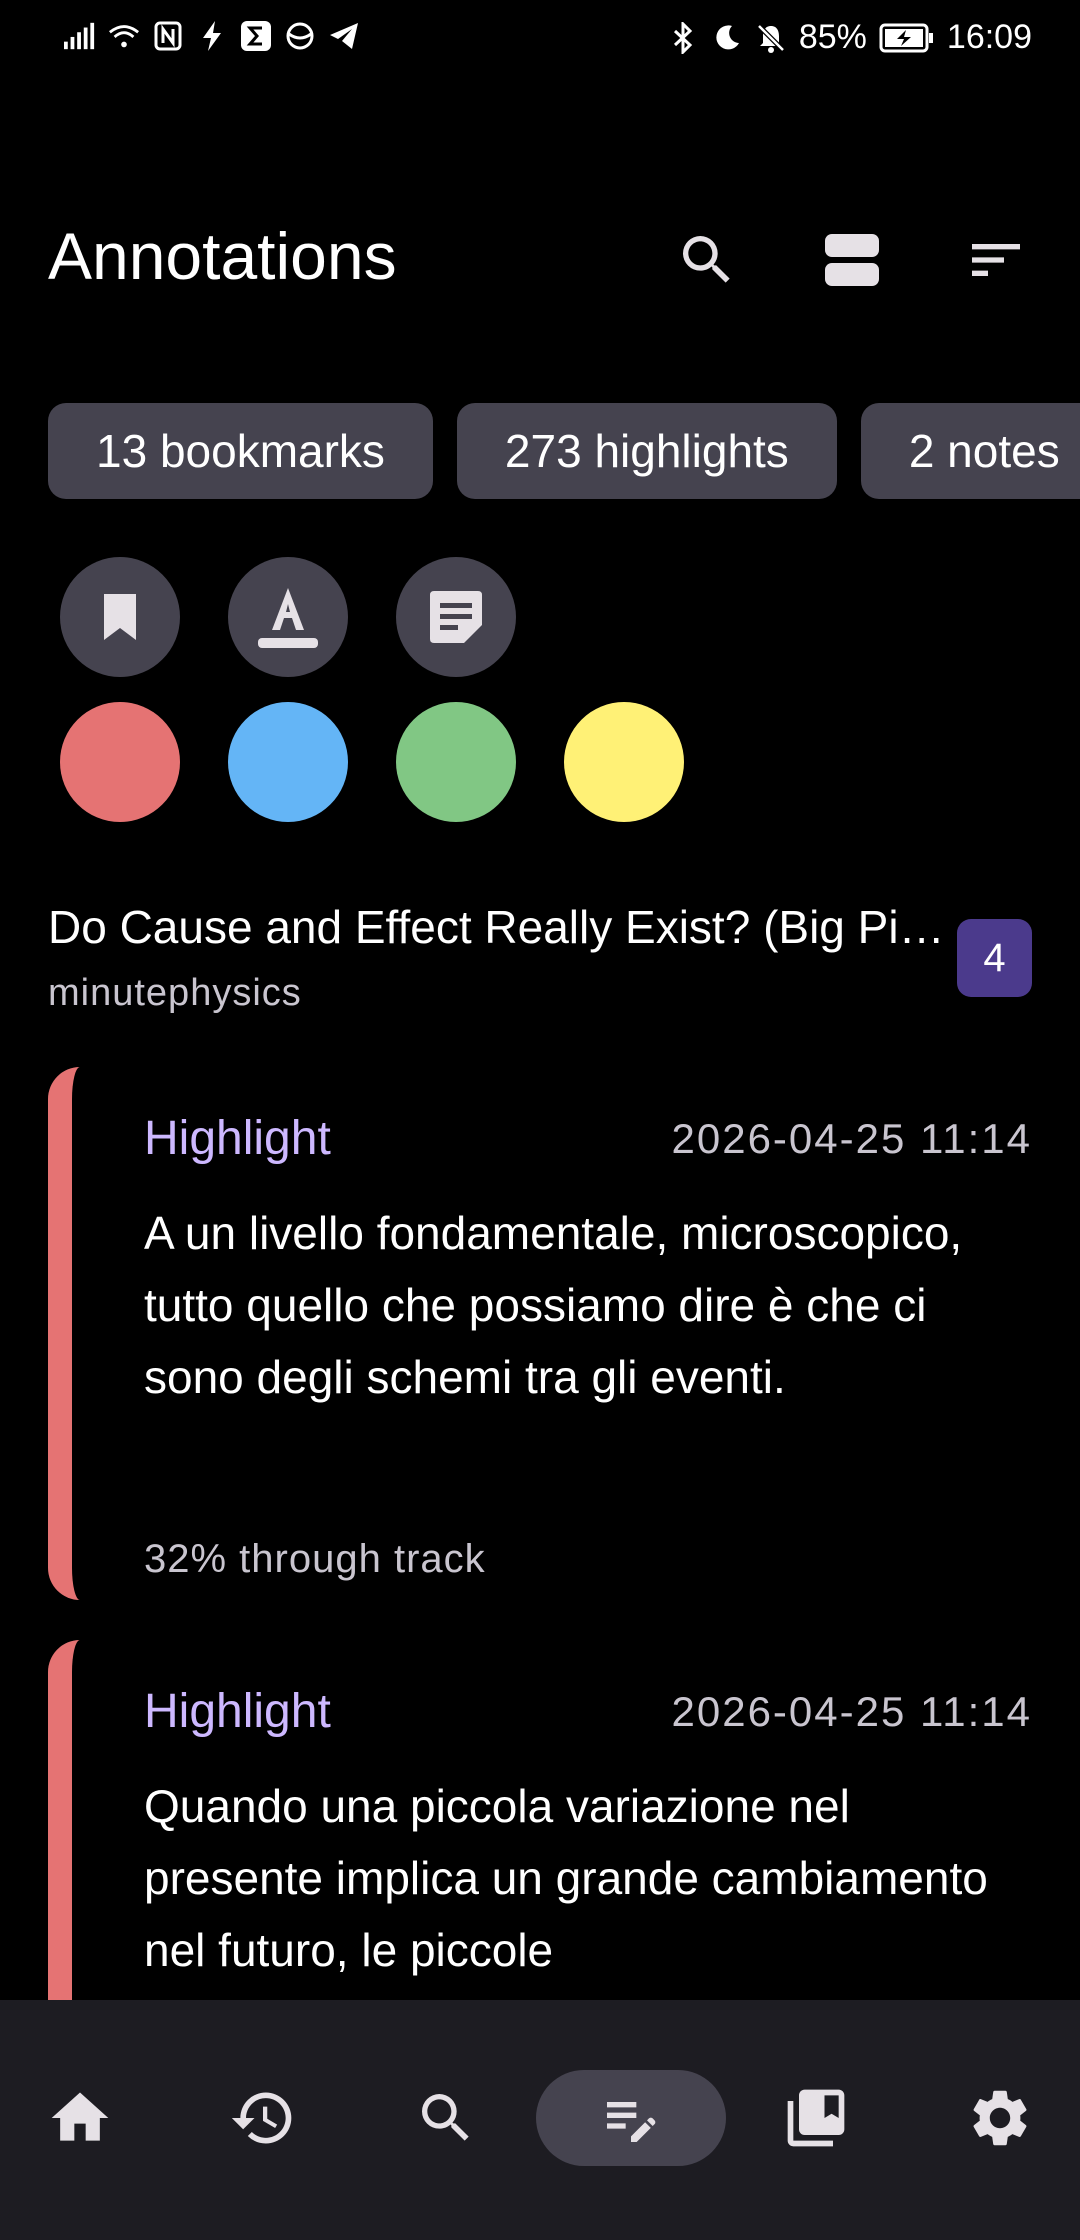 This screenshot has height=2240, width=1080. I want to click on track-artist: minutephysics, so click(175, 993).